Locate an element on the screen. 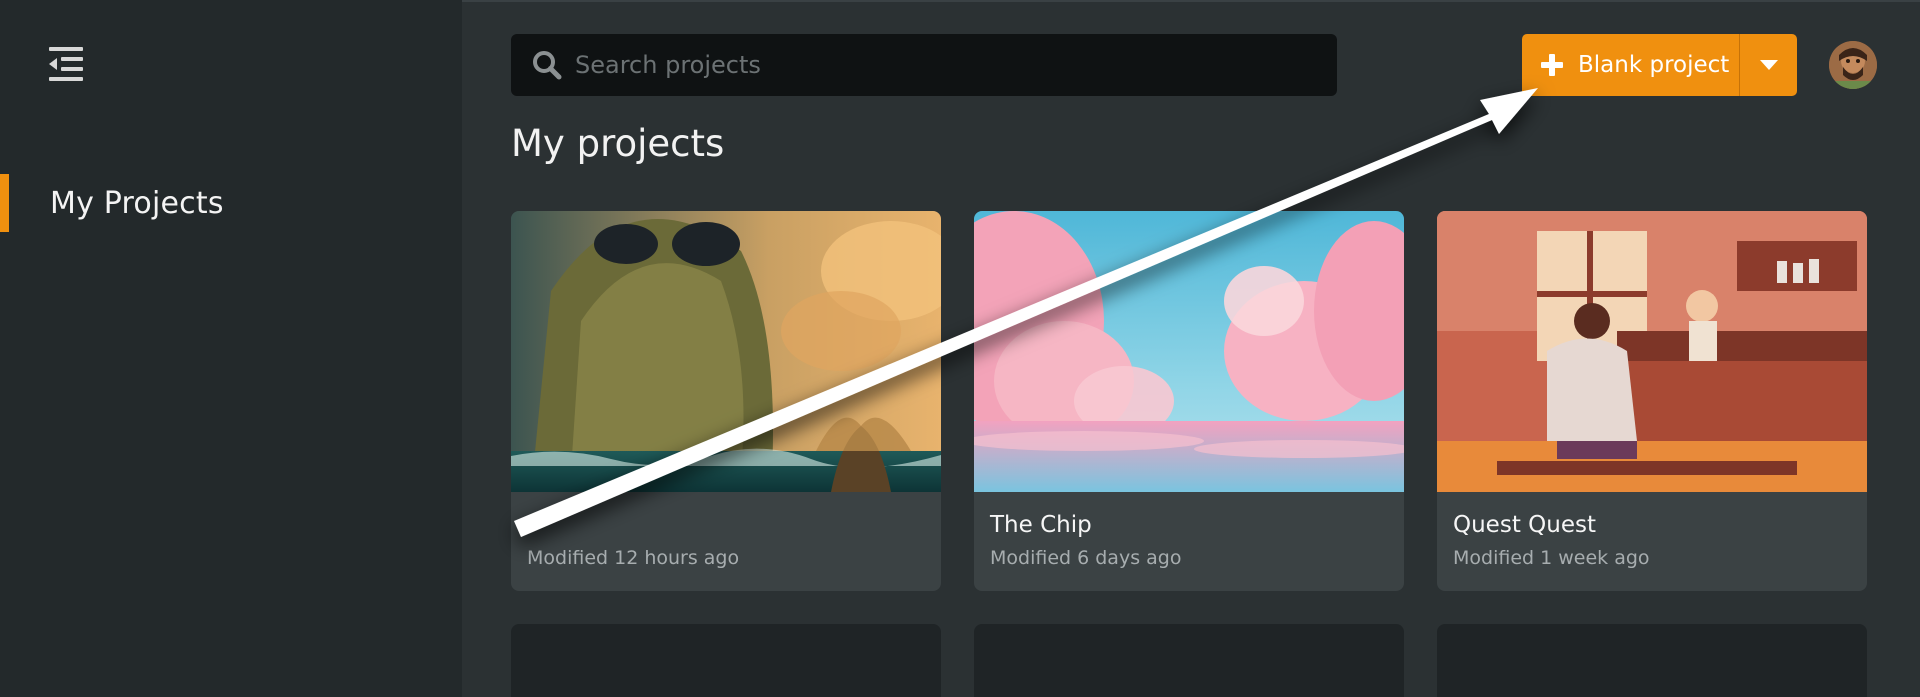 The image size is (1920, 697). sidebar-item-label: My Projects is located at coordinates (137, 203).